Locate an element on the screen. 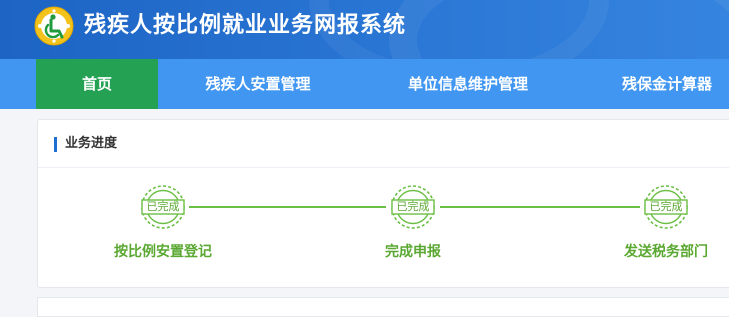 The image size is (729, 317). nav-tab-unit-info: 单位信息维护管理 is located at coordinates (468, 84).